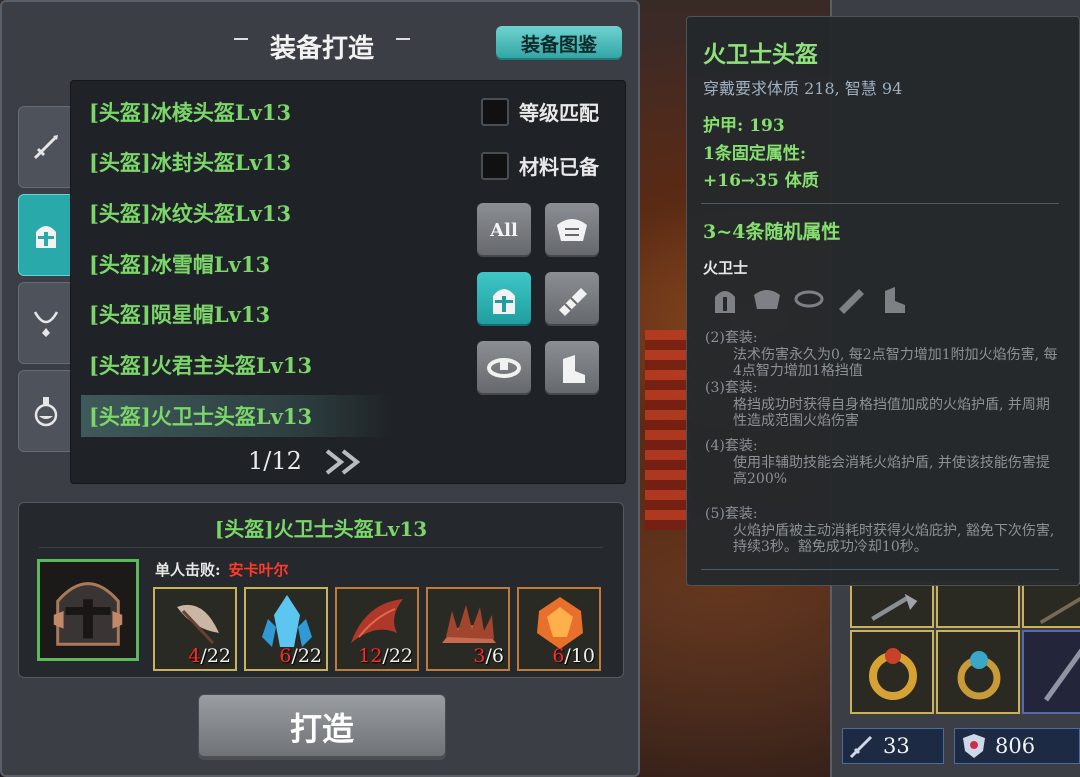 The width and height of the screenshot is (1080, 777). What do you see at coordinates (560, 623) in the screenshot?
I see `fire-gem-icon` at bounding box center [560, 623].